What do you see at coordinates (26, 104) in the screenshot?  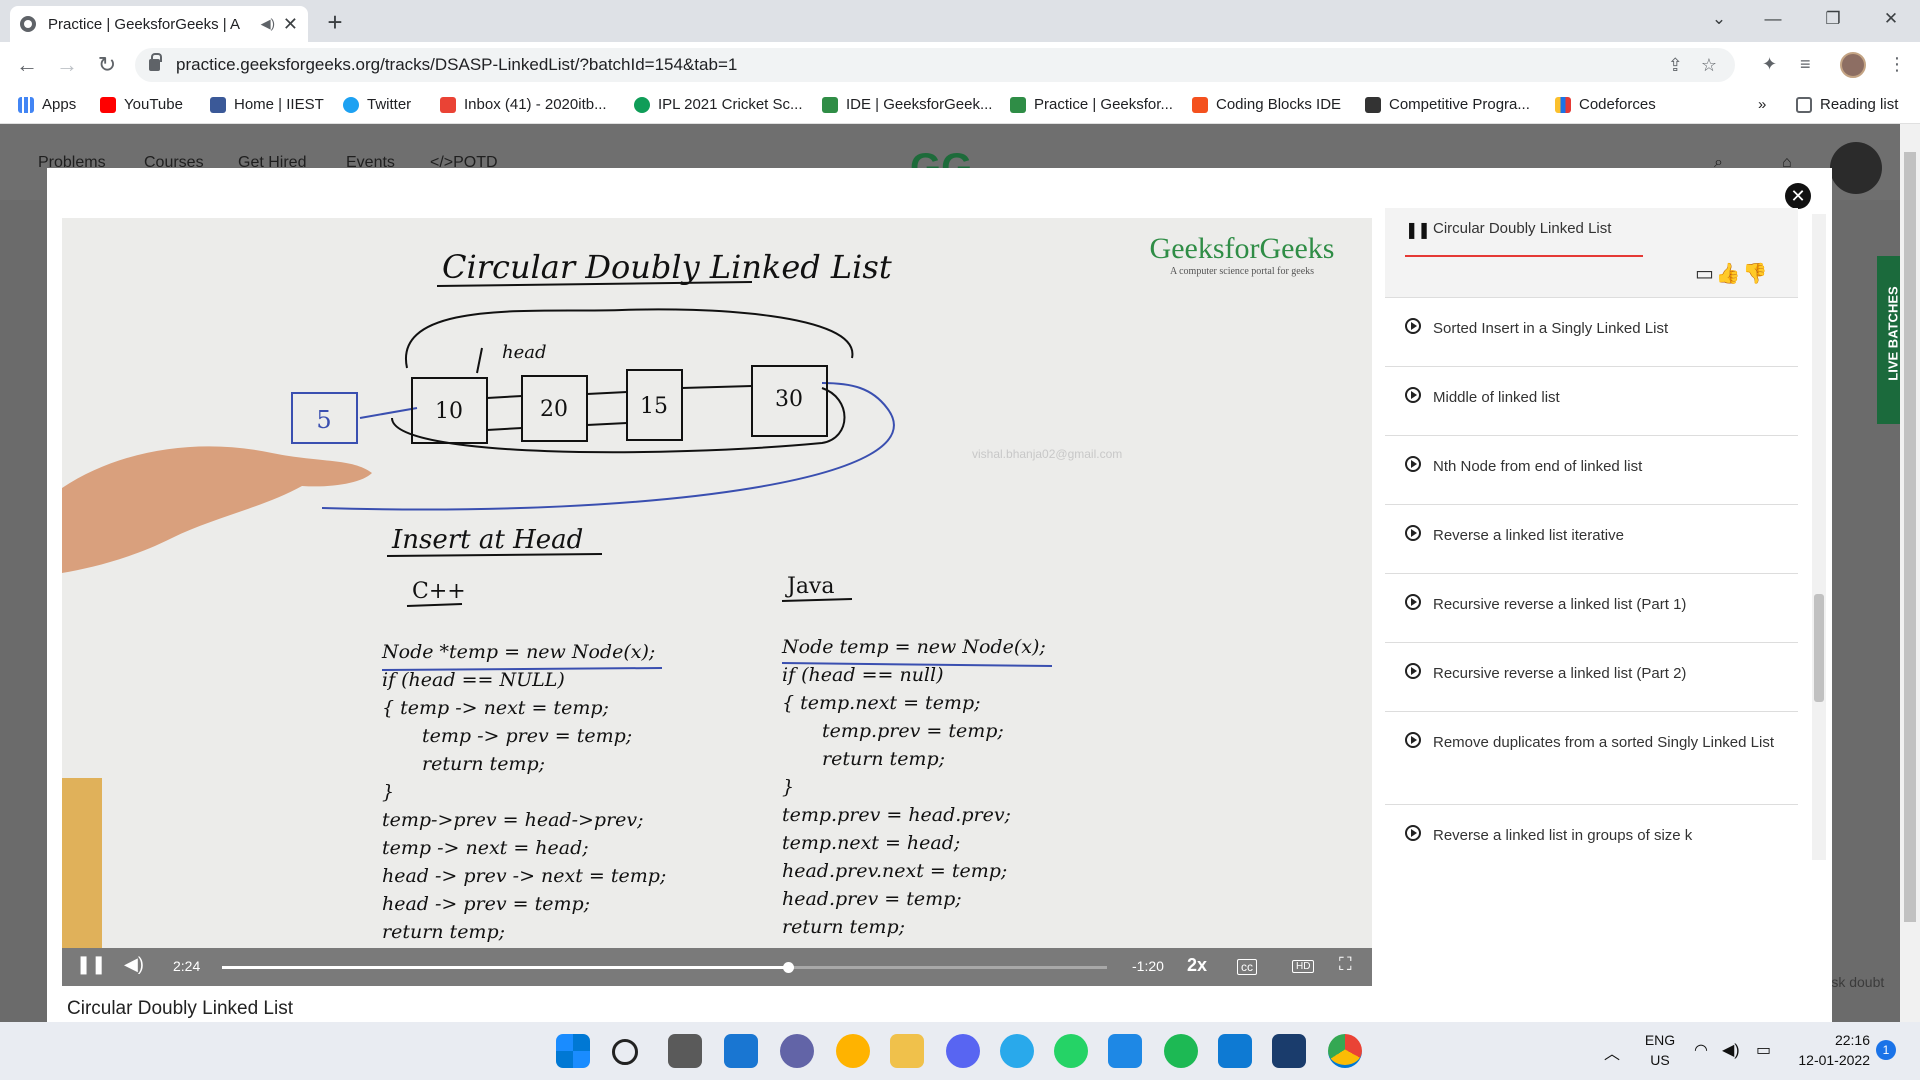 I see `apps-grid-icon` at bounding box center [26, 104].